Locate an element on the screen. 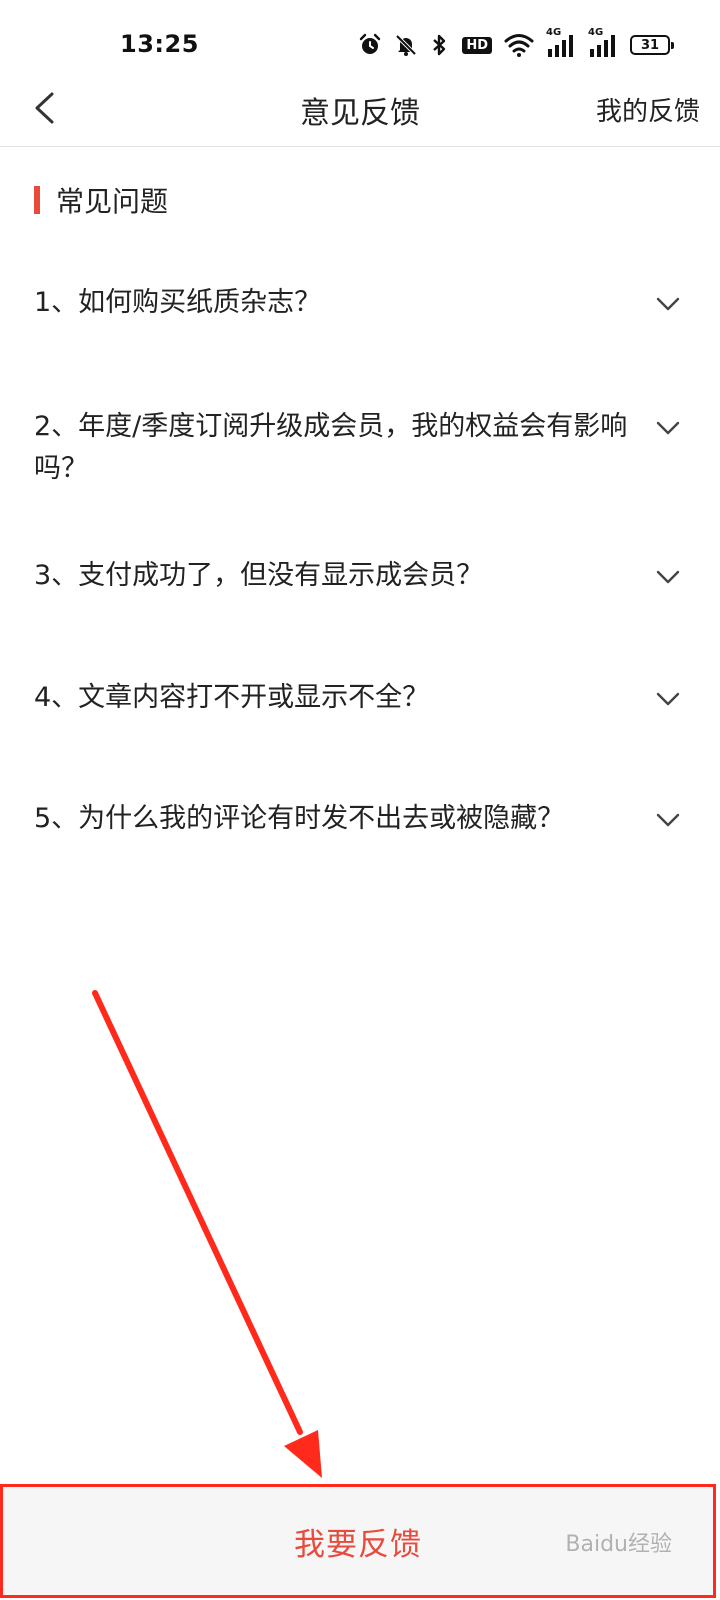 This screenshot has width=720, height=1600. hd-icon: HD is located at coordinates (477, 45).